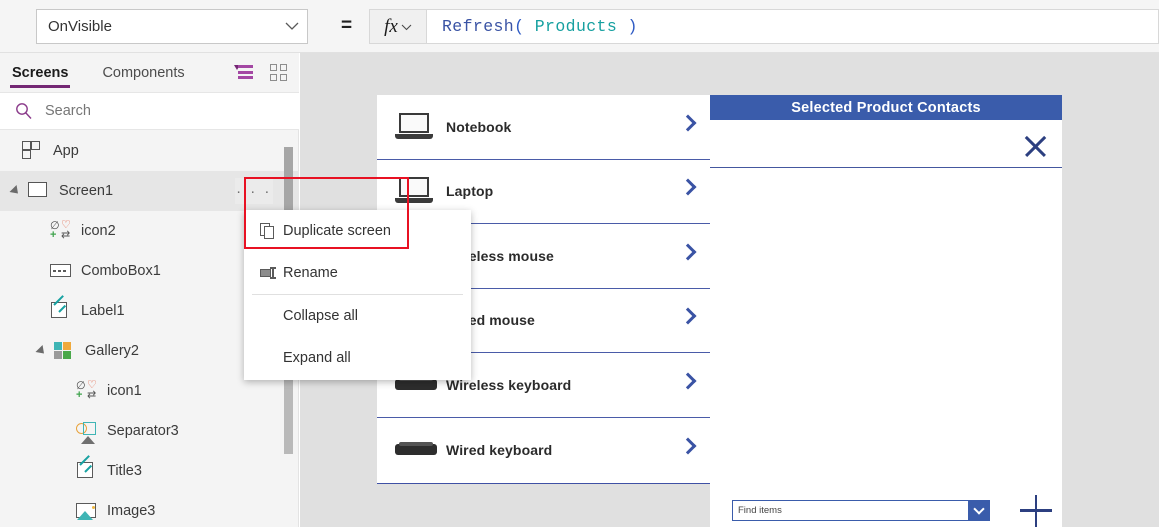  I want to click on combobox-icon, so click(61, 271).